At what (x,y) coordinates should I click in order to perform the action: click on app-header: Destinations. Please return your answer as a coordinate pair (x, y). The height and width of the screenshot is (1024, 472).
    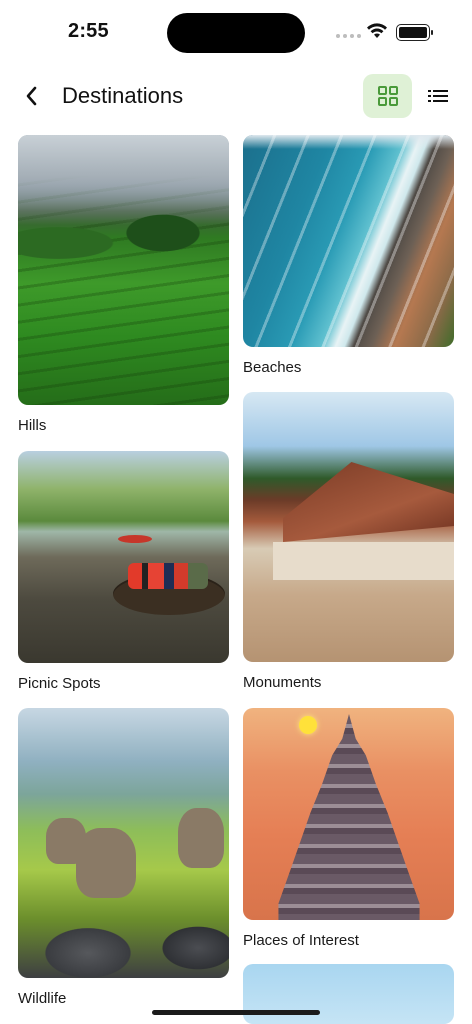
    Looking at the image, I should click on (236, 97).